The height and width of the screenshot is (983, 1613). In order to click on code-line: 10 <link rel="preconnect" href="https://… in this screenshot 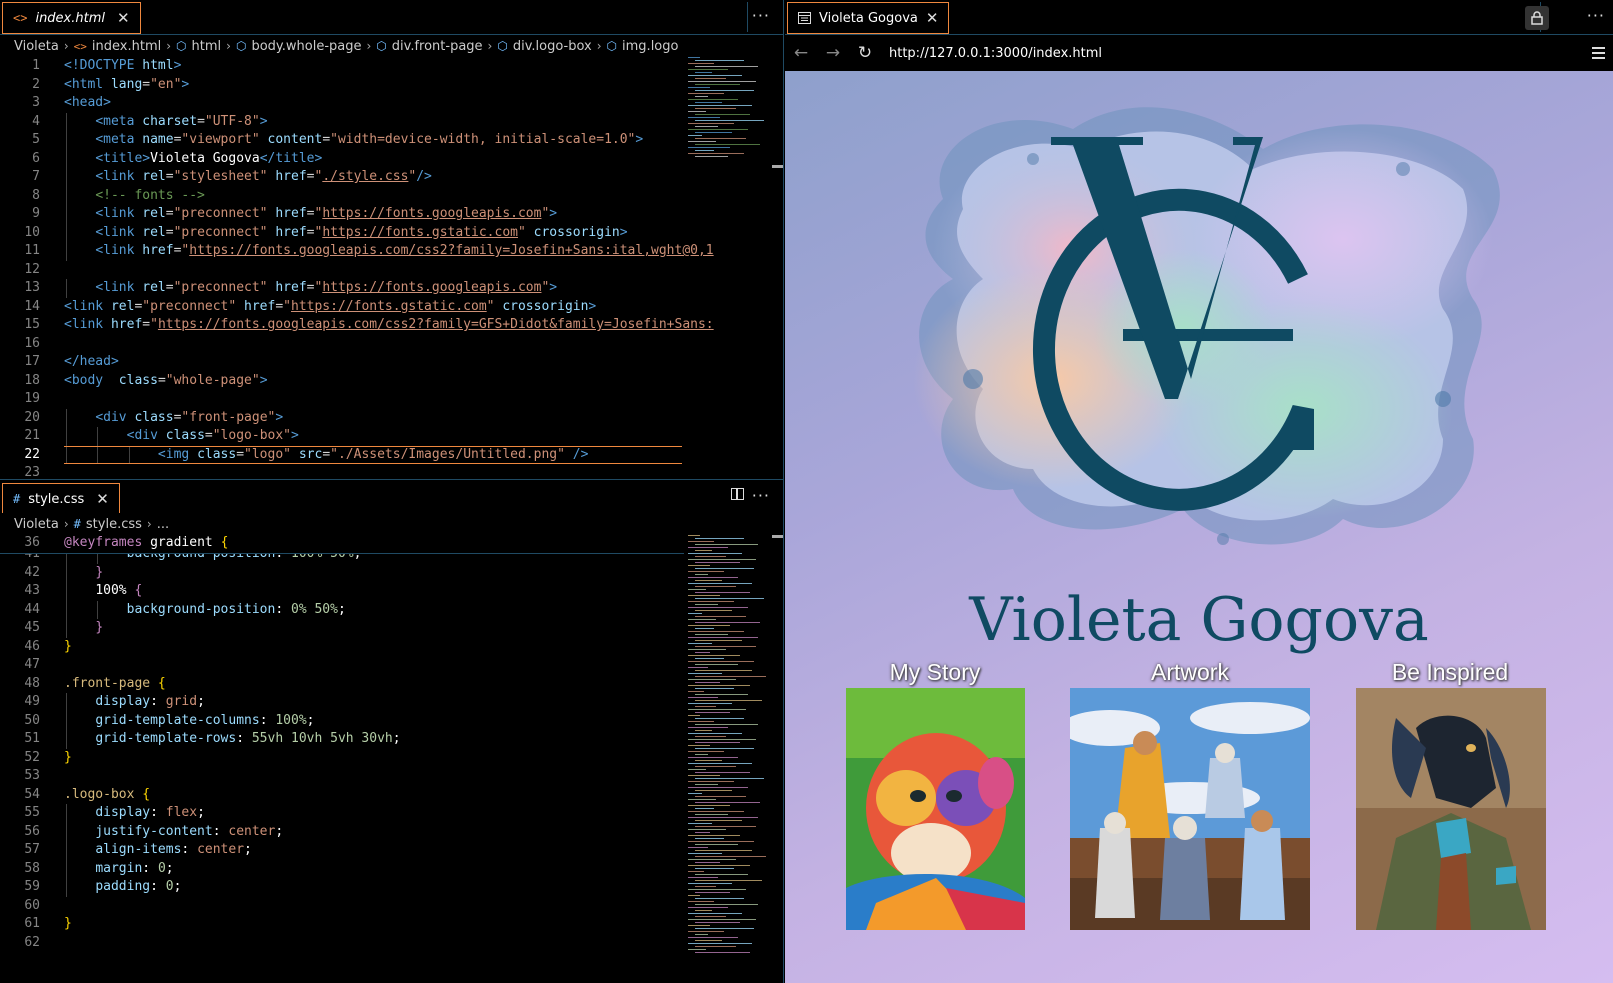, I will do `click(350, 233)`.